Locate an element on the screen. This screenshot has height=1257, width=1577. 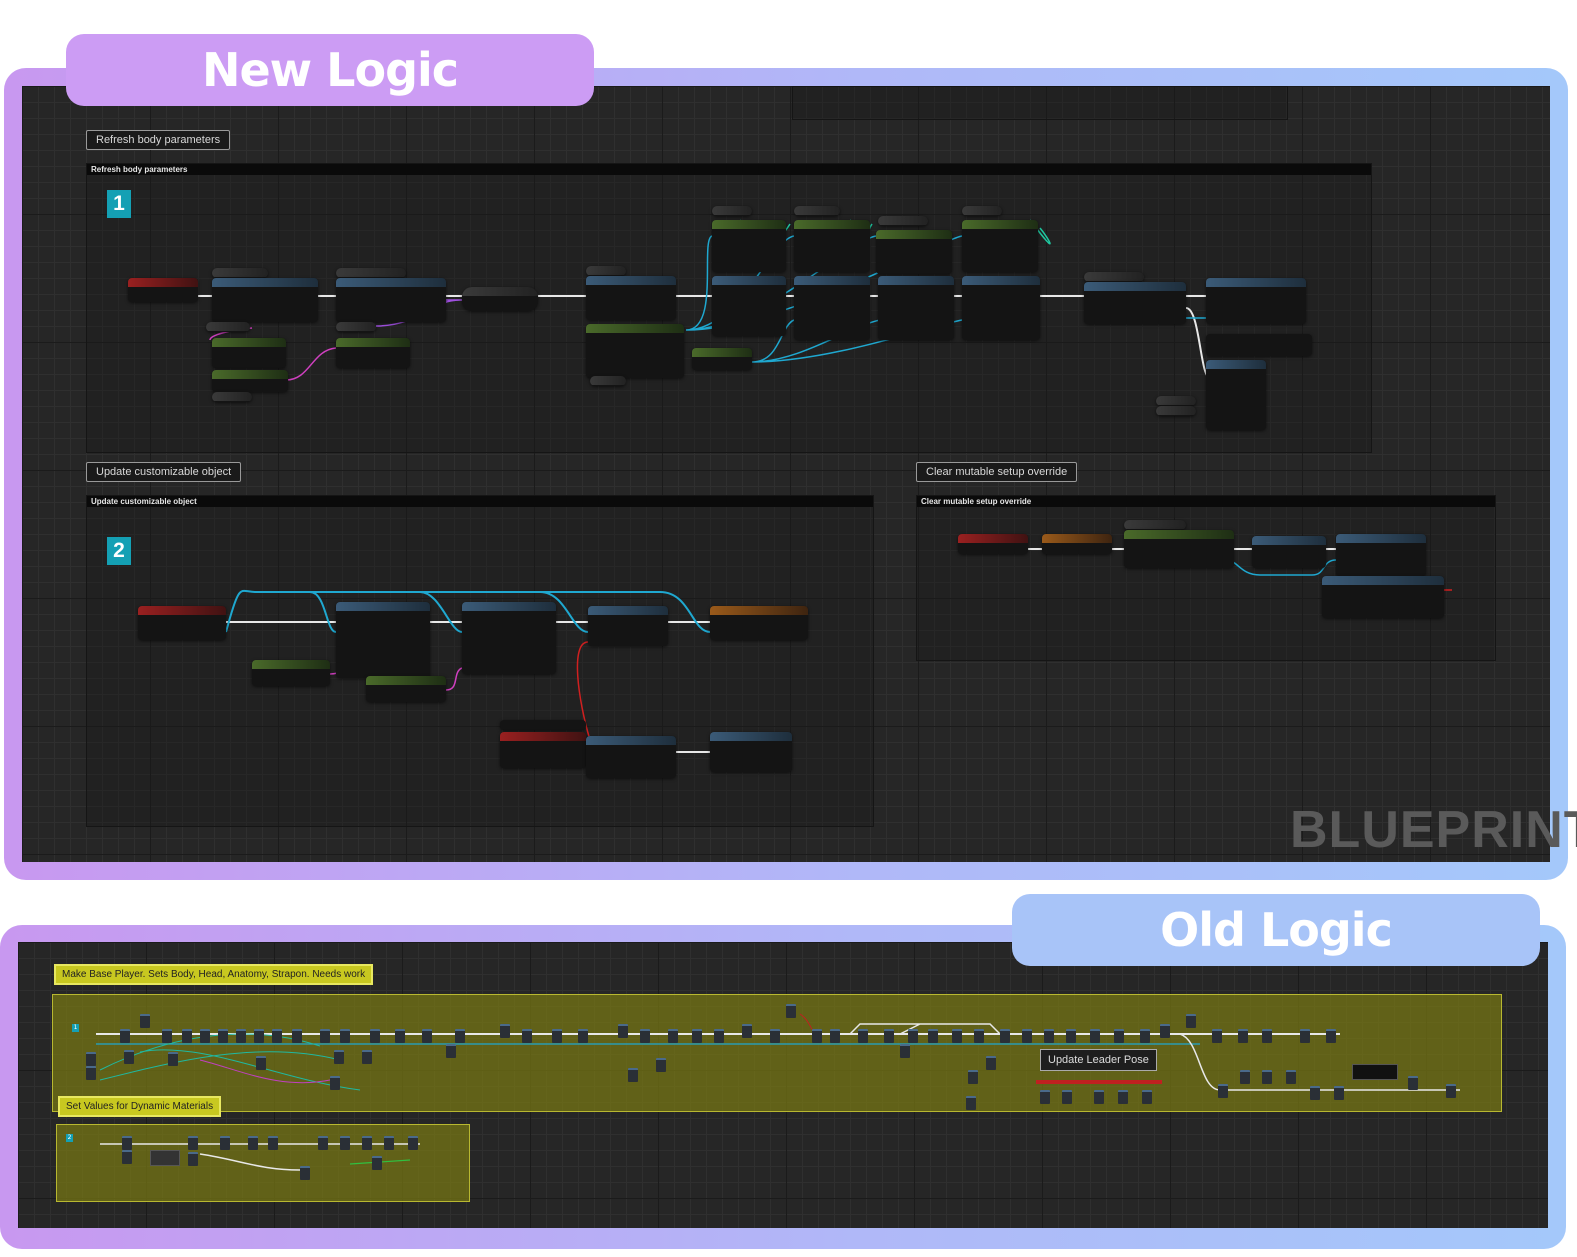
old-comment-update-leader-pose: Update Leader Pose is located at coordinates (1098, 1060).